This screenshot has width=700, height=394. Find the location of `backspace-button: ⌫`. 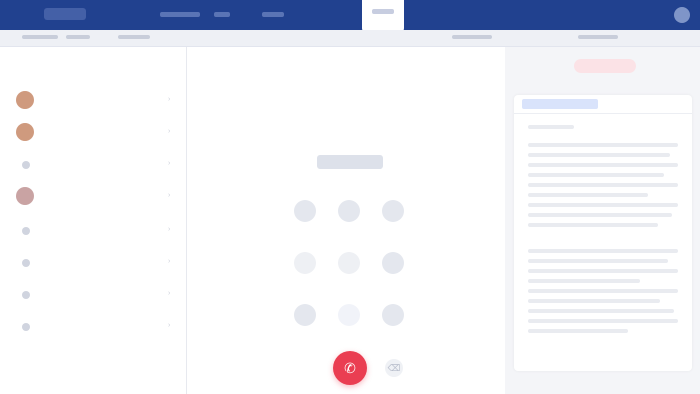

backspace-button: ⌫ is located at coordinates (394, 368).